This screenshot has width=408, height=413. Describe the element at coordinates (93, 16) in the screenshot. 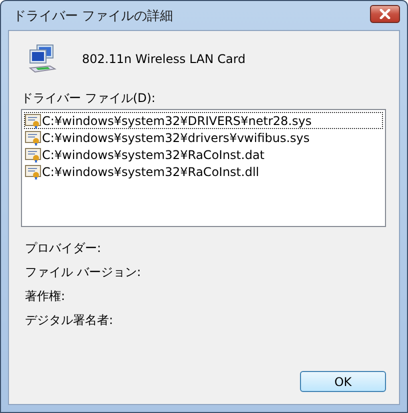

I see `window-title: ドライバー ファイルの詳細` at that location.